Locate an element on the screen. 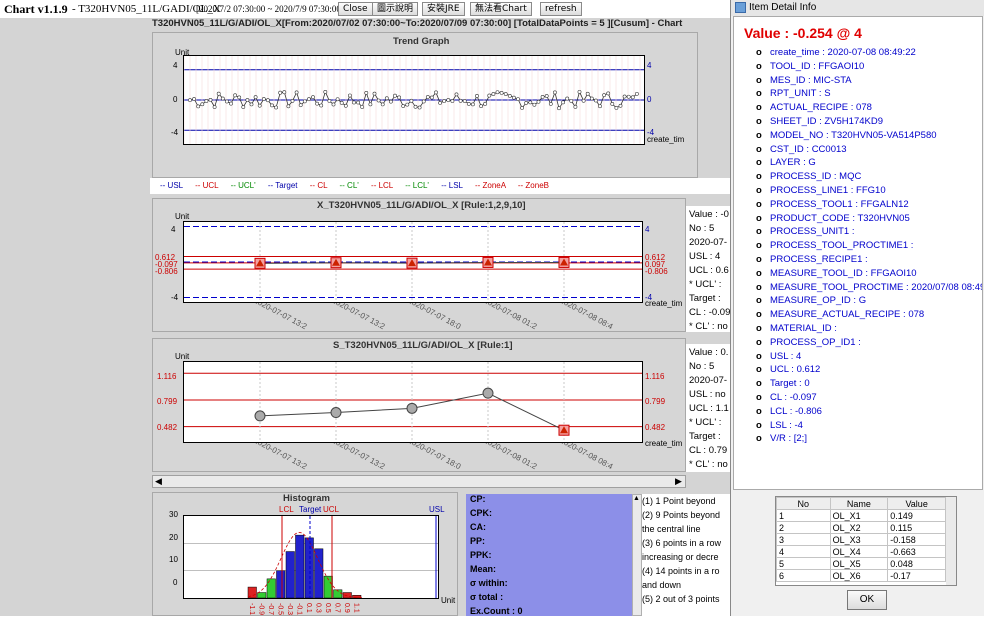 The image size is (984, 620). trend-tick: 0 is located at coordinates (649, 99).